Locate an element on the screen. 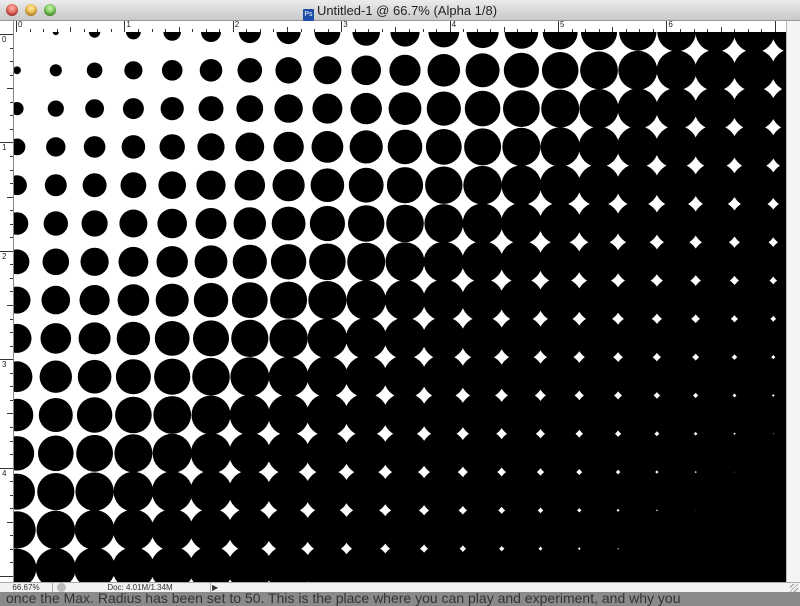  ruler-label: 1 is located at coordinates (128, 25).